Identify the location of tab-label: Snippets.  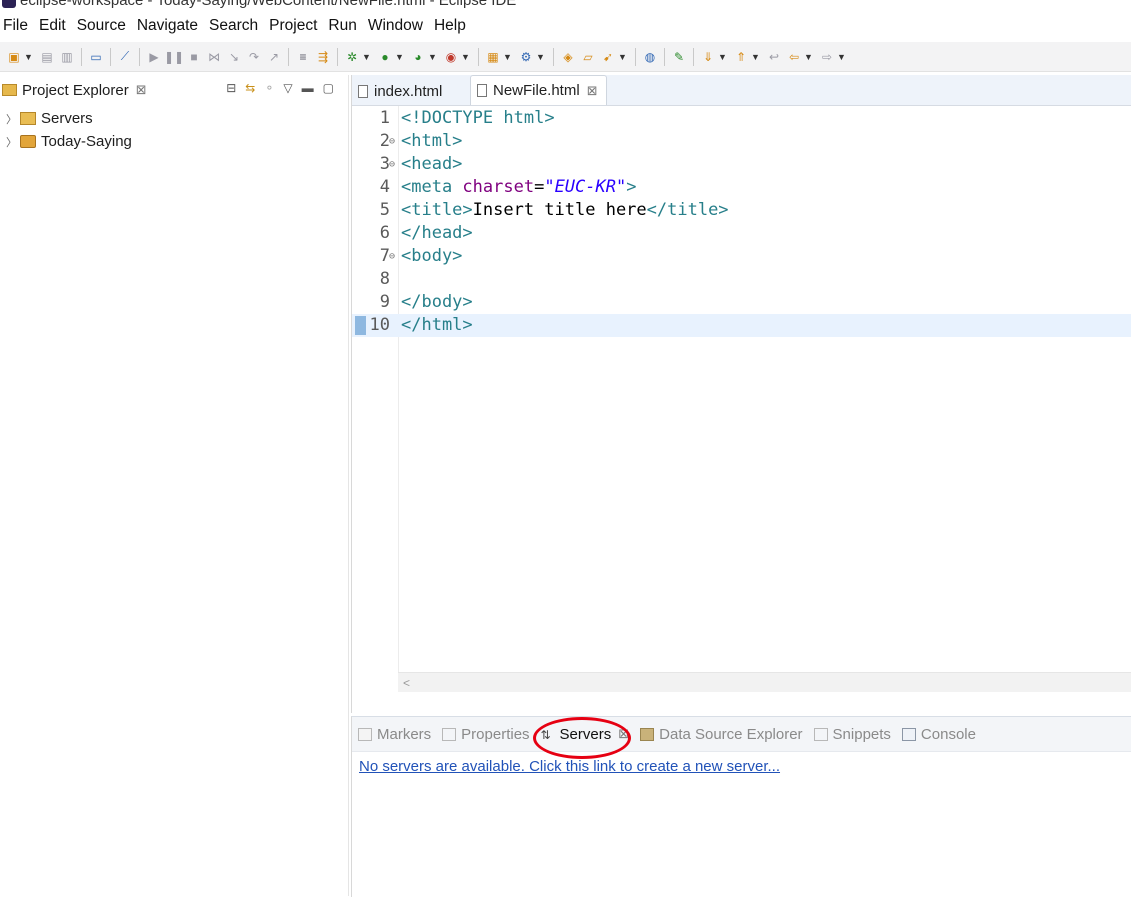
(861, 734).